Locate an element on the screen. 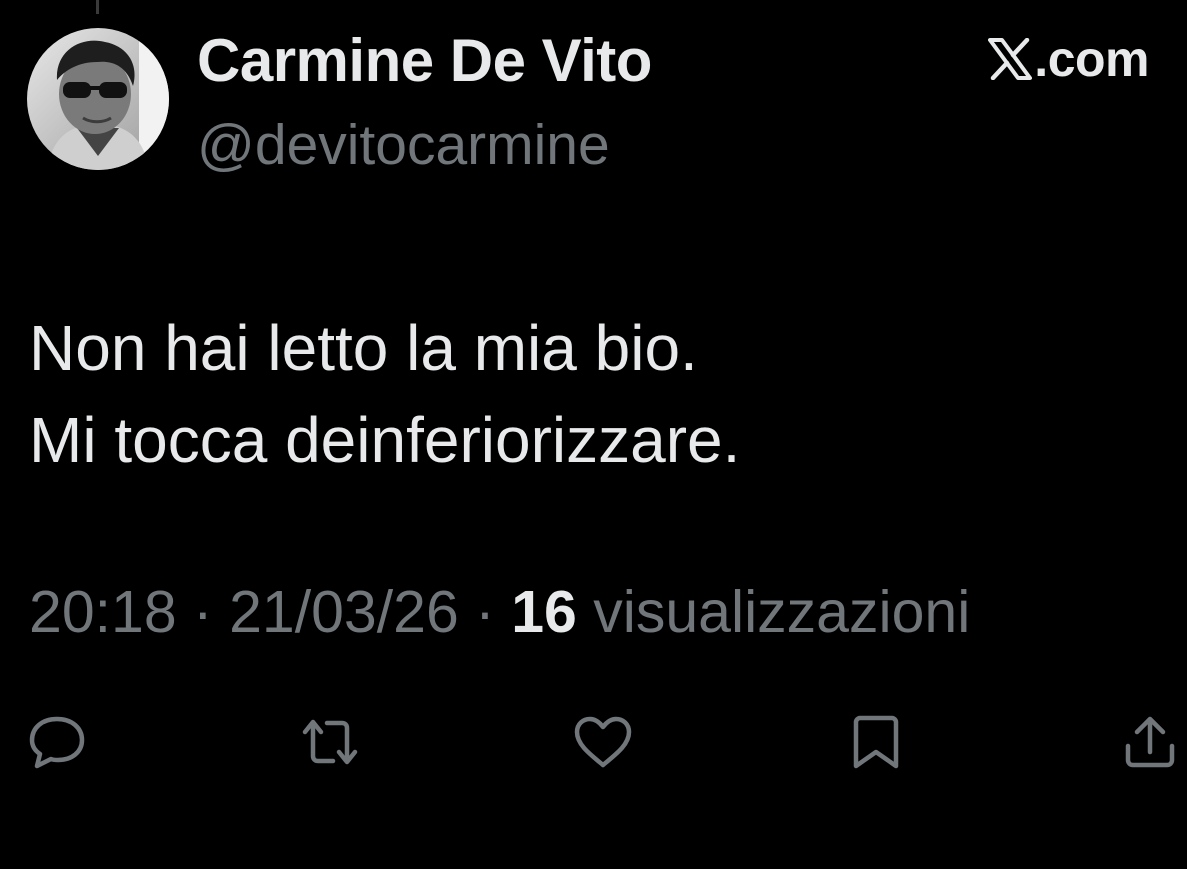 The height and width of the screenshot is (869, 1187). author-handle: @devitocarmine is located at coordinates (403, 145).